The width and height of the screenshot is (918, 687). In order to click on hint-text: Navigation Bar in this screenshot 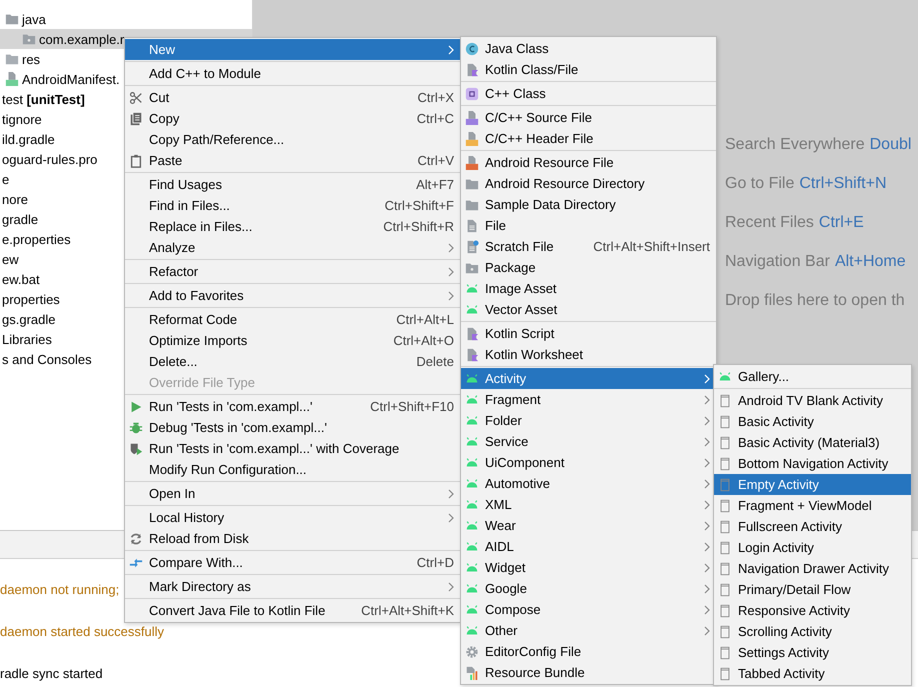, I will do `click(777, 262)`.